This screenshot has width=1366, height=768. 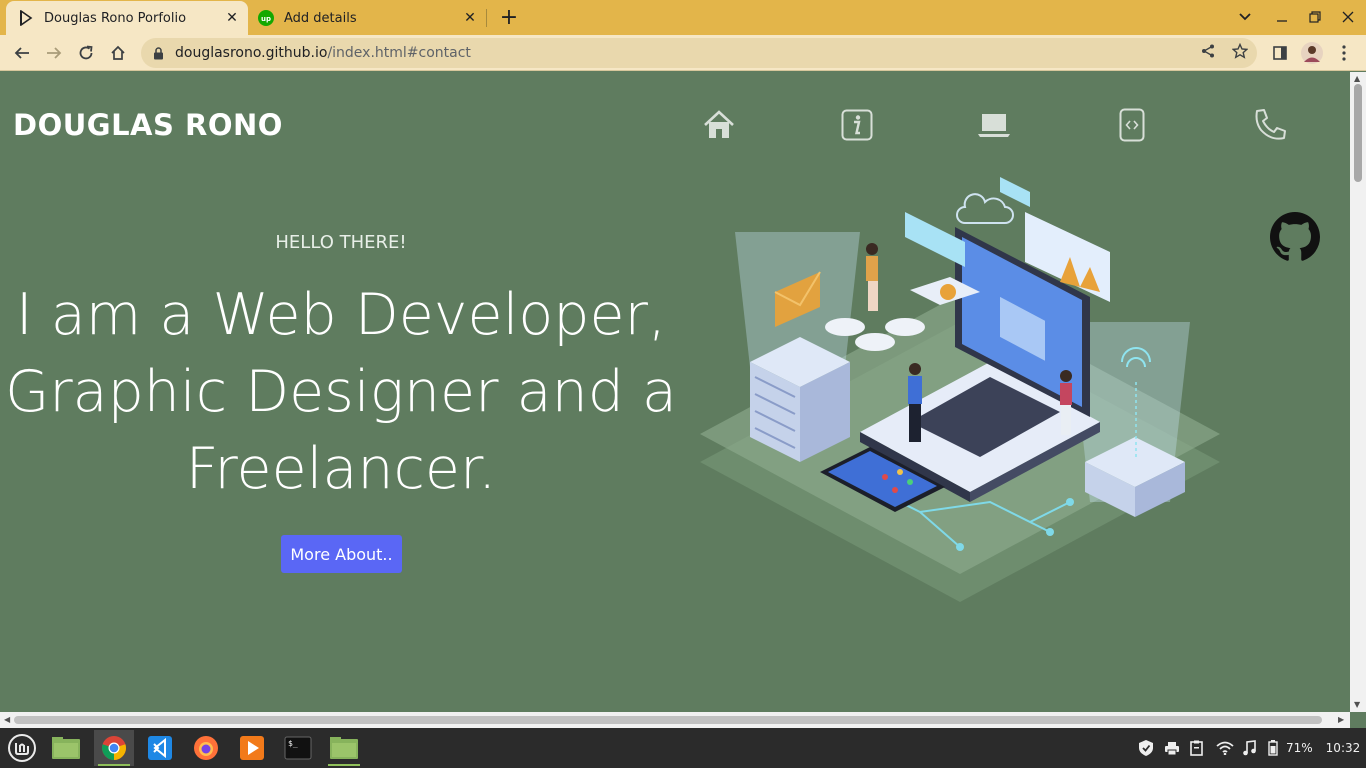 I want to click on svg-text: up, so click(x=266, y=19).